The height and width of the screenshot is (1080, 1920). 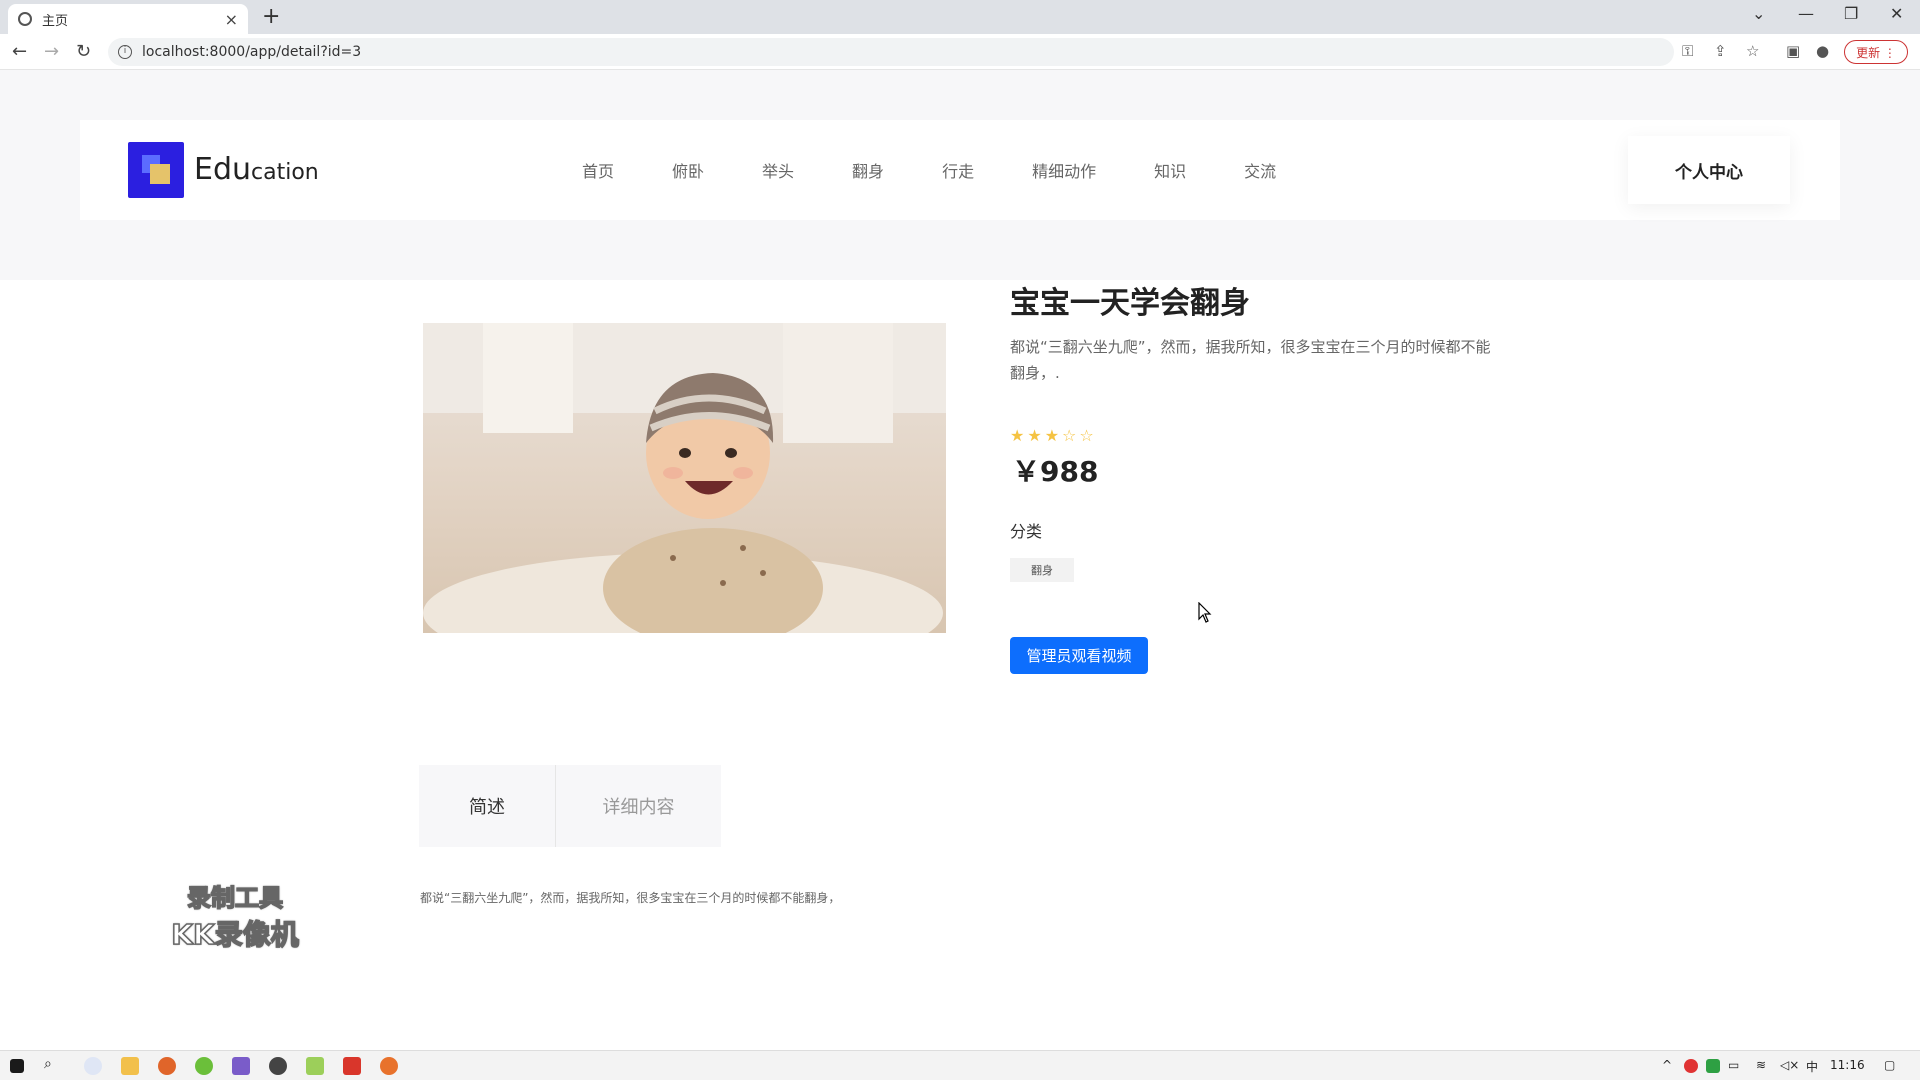 I want to click on nav-item-home: 首页, so click(x=598, y=170).